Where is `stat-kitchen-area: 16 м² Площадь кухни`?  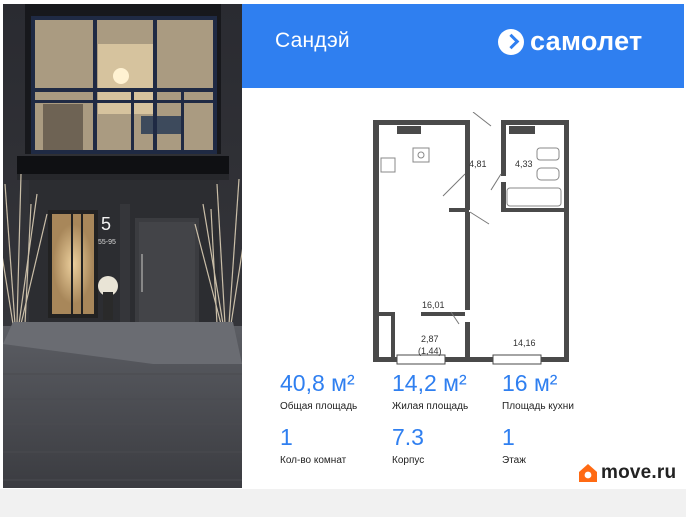 stat-kitchen-area: 16 м² Площадь кухни is located at coordinates (538, 391).